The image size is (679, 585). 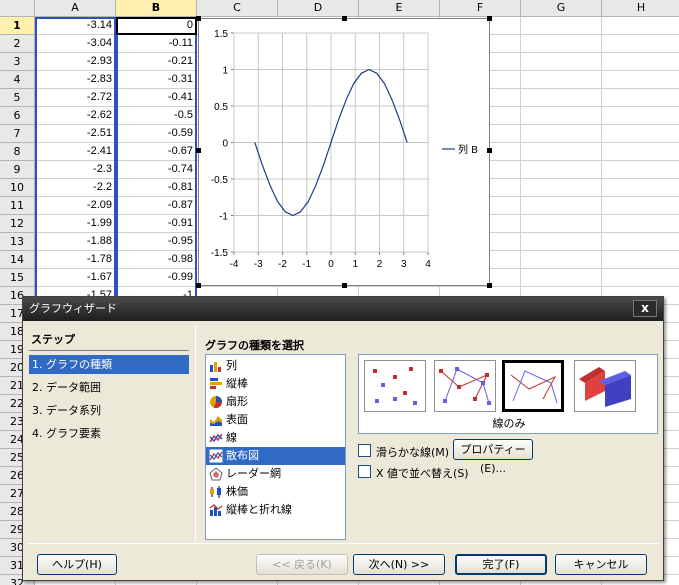 I want to click on sheet-cell: -2.2, so click(x=75, y=188).